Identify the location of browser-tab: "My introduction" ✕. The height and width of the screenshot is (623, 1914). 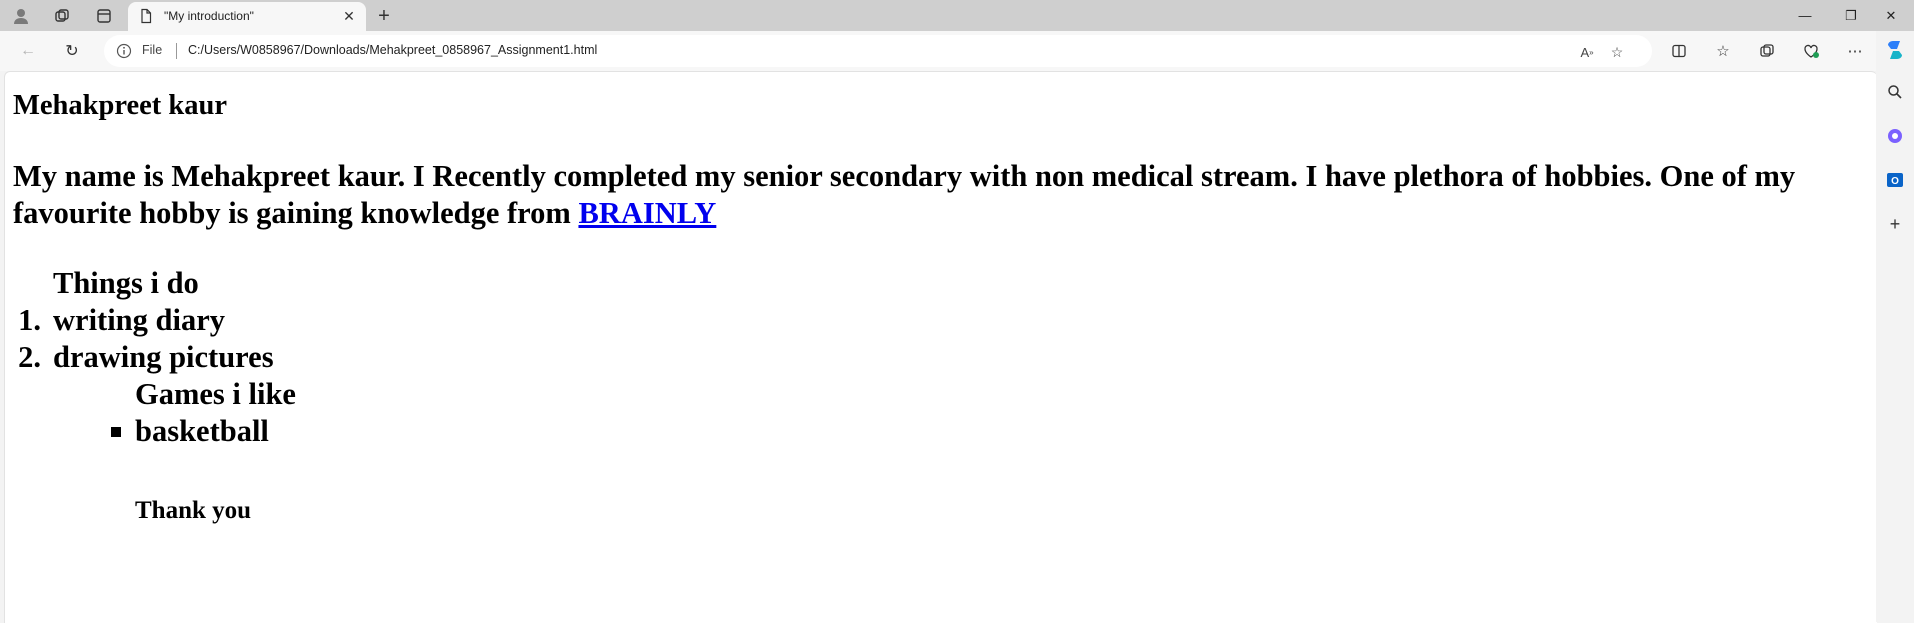
(247, 16).